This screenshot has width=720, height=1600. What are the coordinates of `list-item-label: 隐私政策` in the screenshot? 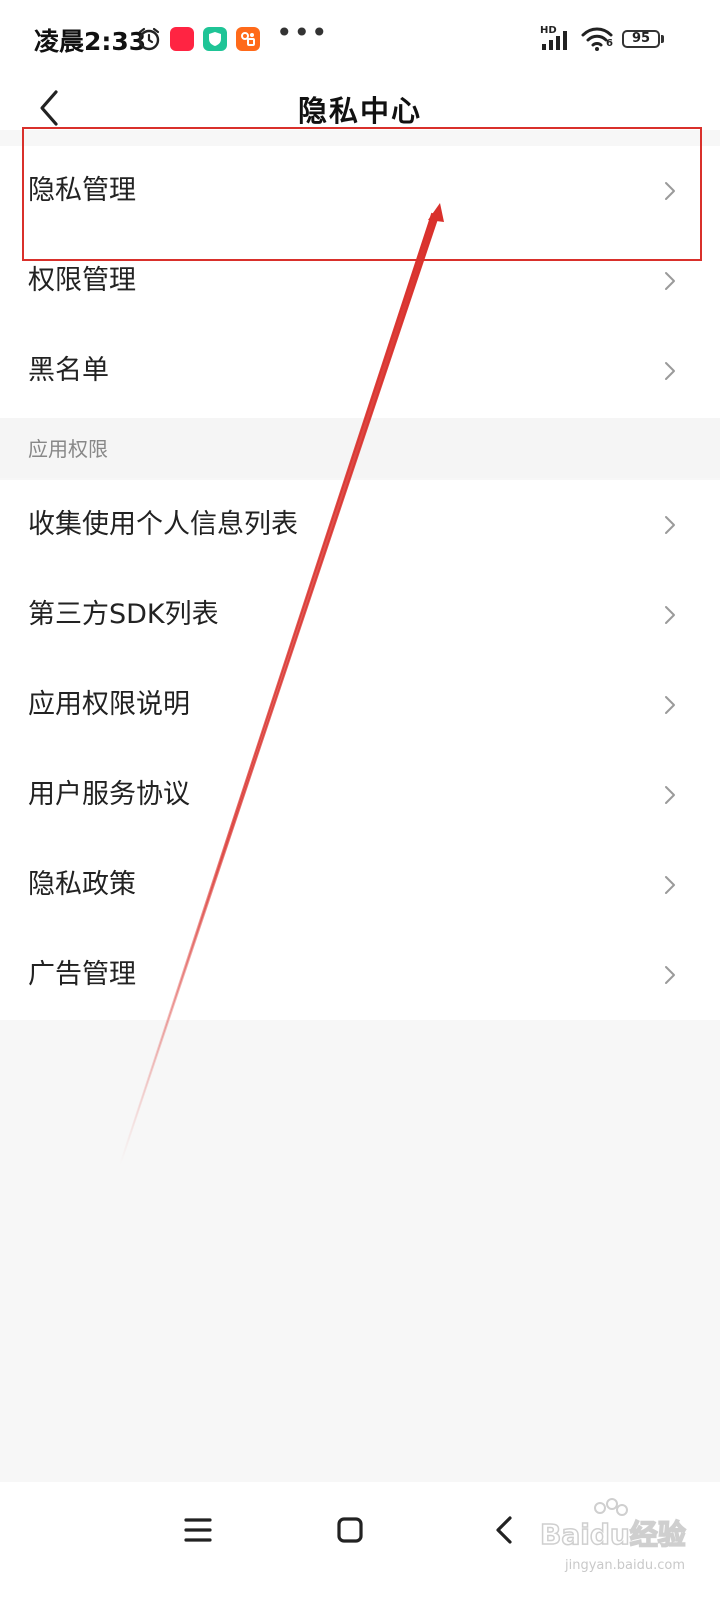 It's located at (82, 884).